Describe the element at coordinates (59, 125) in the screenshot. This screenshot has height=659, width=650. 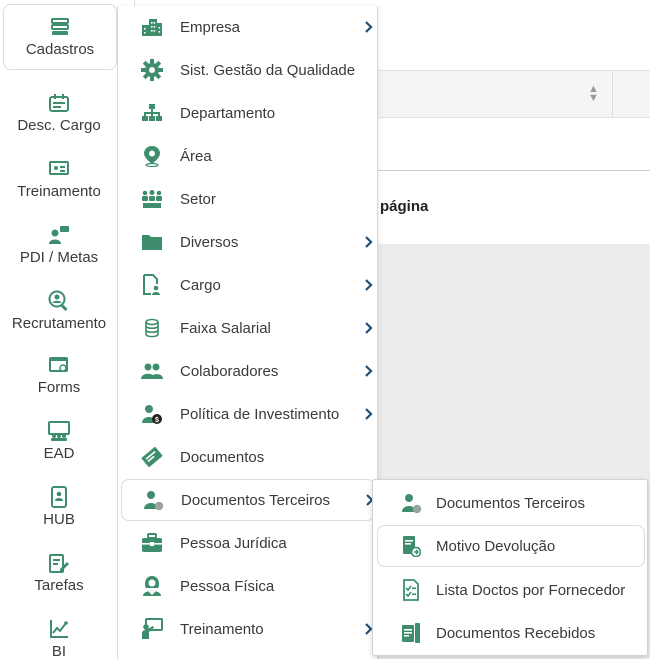
I see `sidebar-item-label: Desc. Cargo` at that location.